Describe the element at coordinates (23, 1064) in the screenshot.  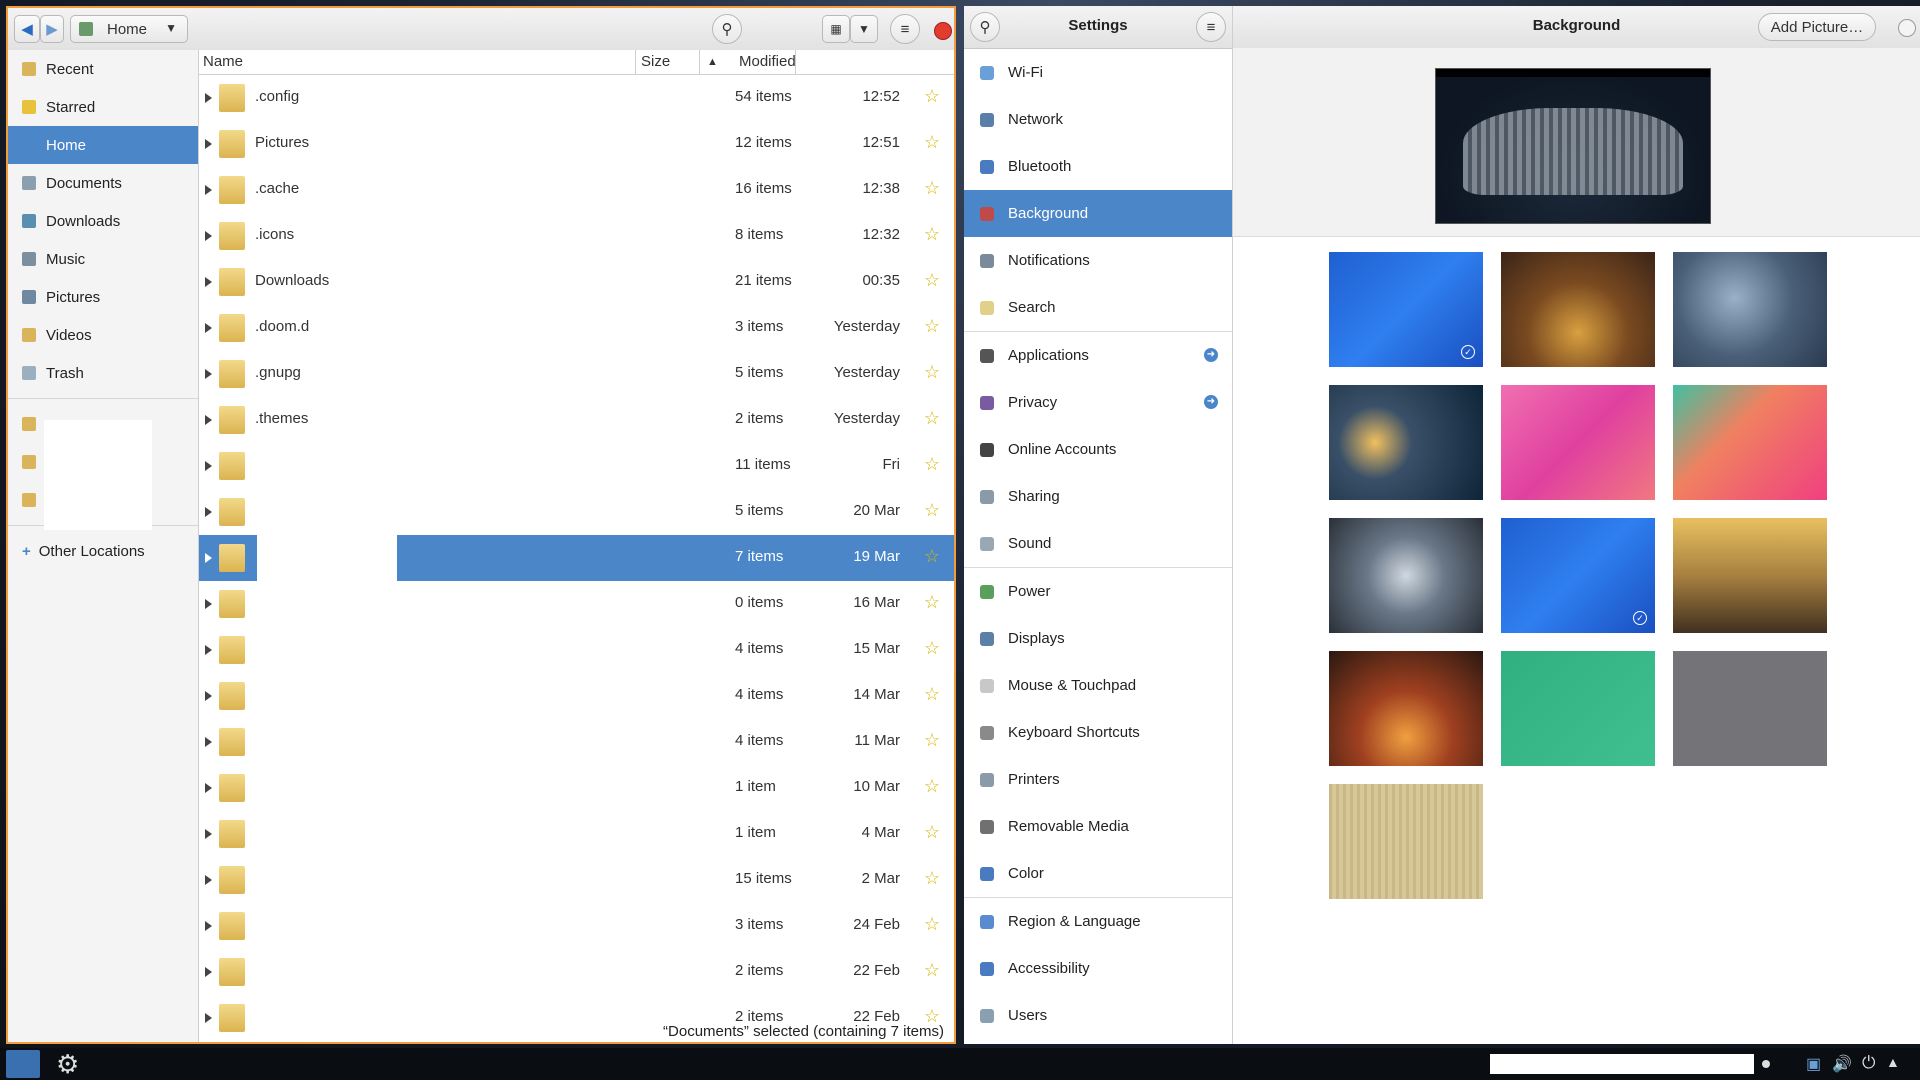
I see `files-app-icon` at that location.